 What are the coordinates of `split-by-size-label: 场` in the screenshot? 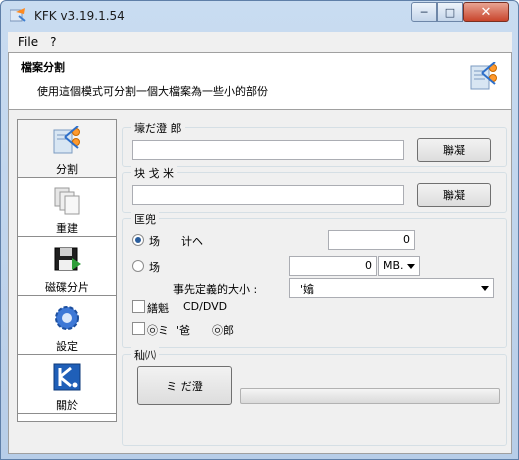 It's located at (154, 267).